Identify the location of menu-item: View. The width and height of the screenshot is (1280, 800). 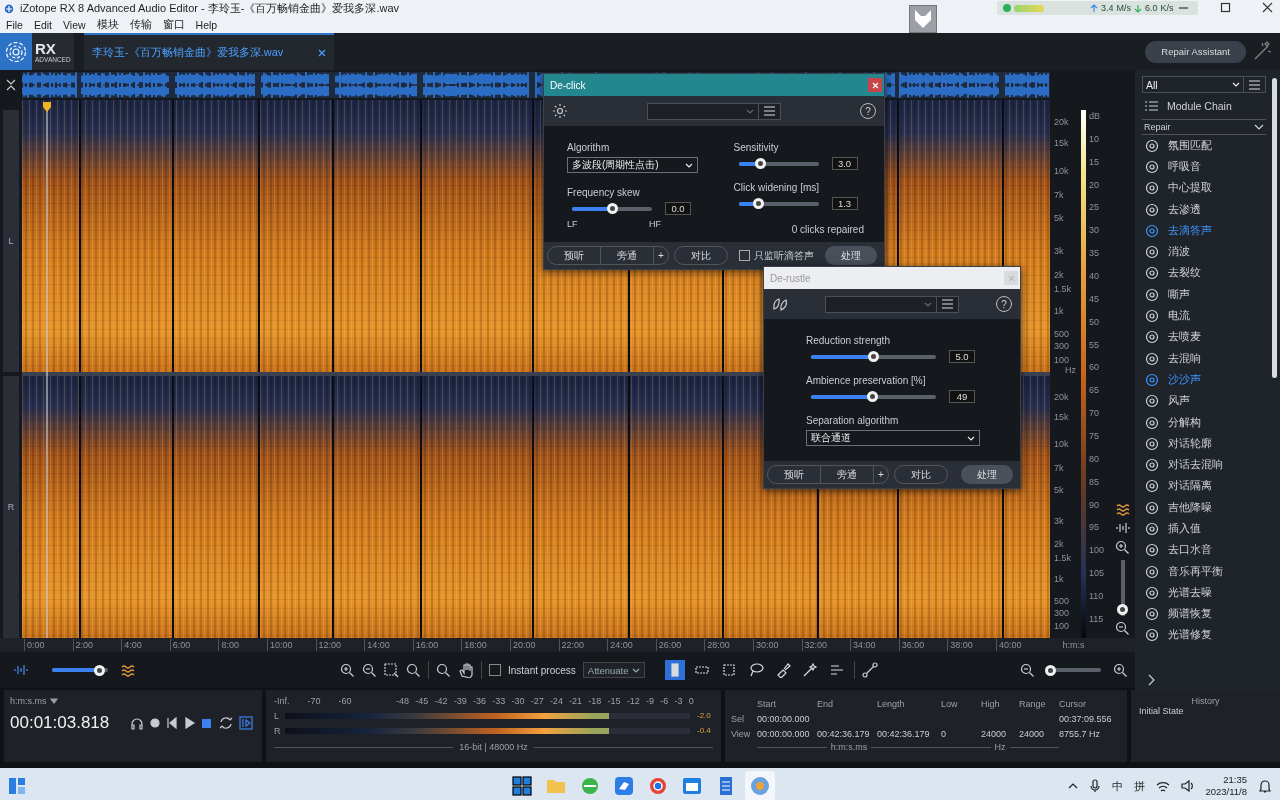
(74, 25).